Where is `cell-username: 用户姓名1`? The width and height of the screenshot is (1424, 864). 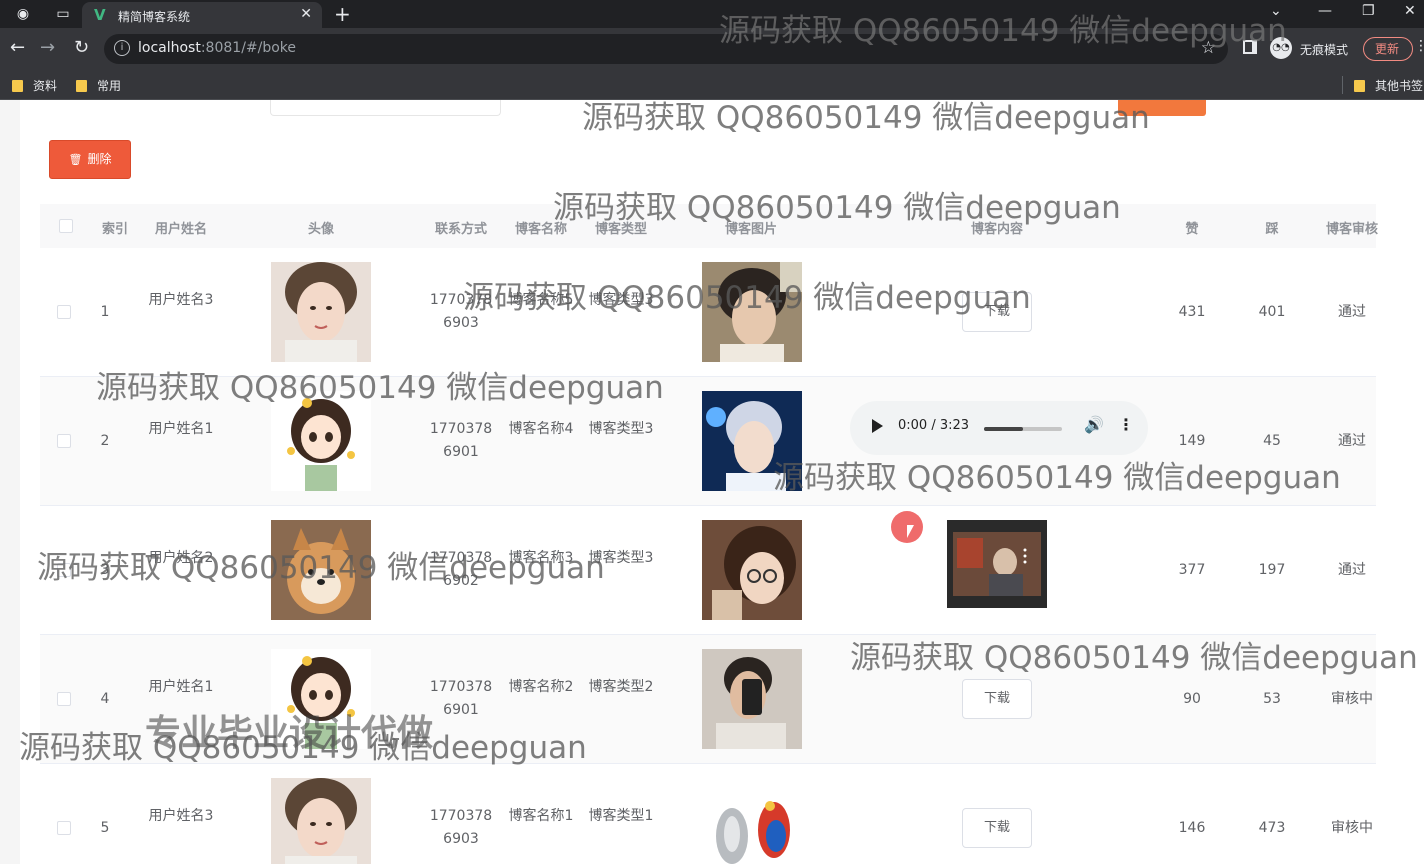
cell-username: 用户姓名1 is located at coordinates (181, 687).